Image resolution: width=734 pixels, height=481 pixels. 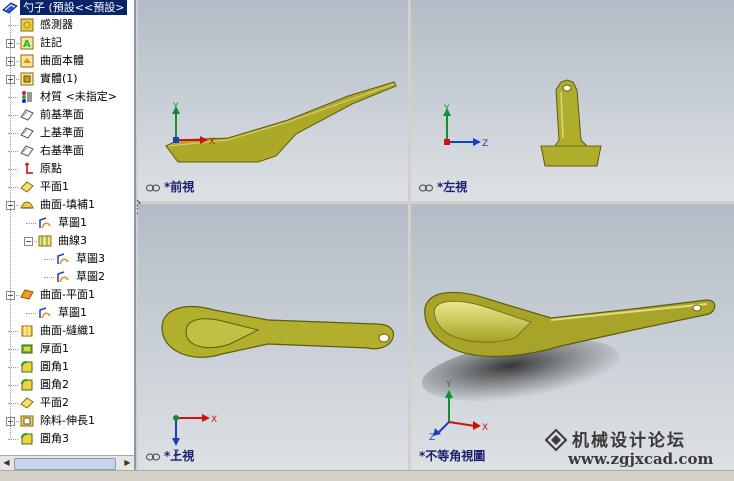 What do you see at coordinates (67, 294) in the screenshot?
I see `tree-item-label: 曲面-平面1` at bounding box center [67, 294].